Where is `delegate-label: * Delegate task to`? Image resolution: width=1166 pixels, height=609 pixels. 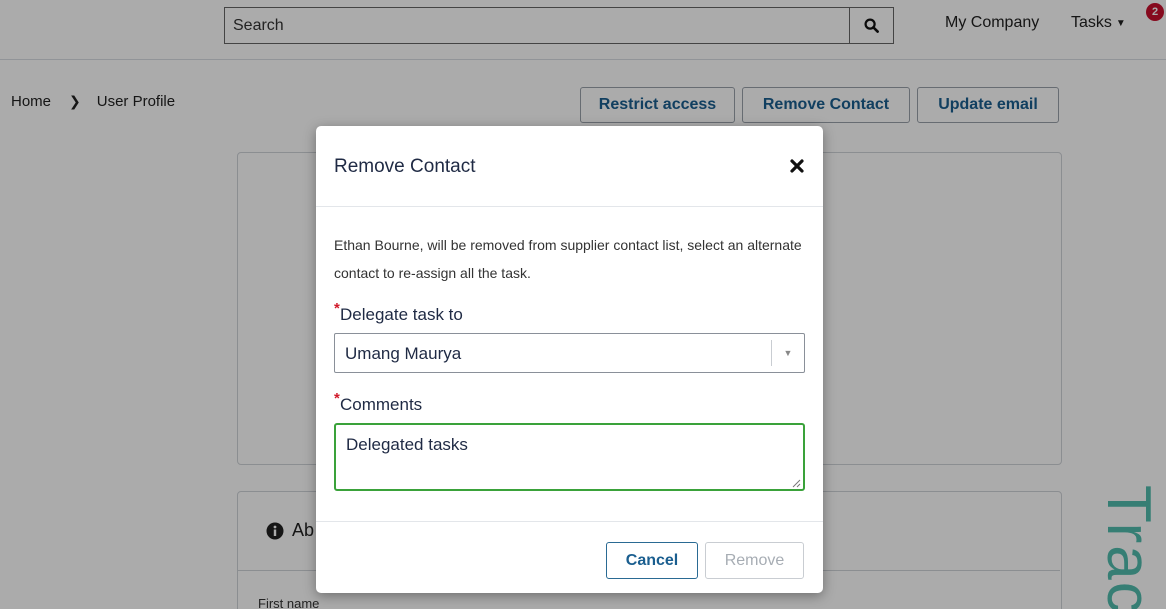 delegate-label: * Delegate task to is located at coordinates (569, 312).